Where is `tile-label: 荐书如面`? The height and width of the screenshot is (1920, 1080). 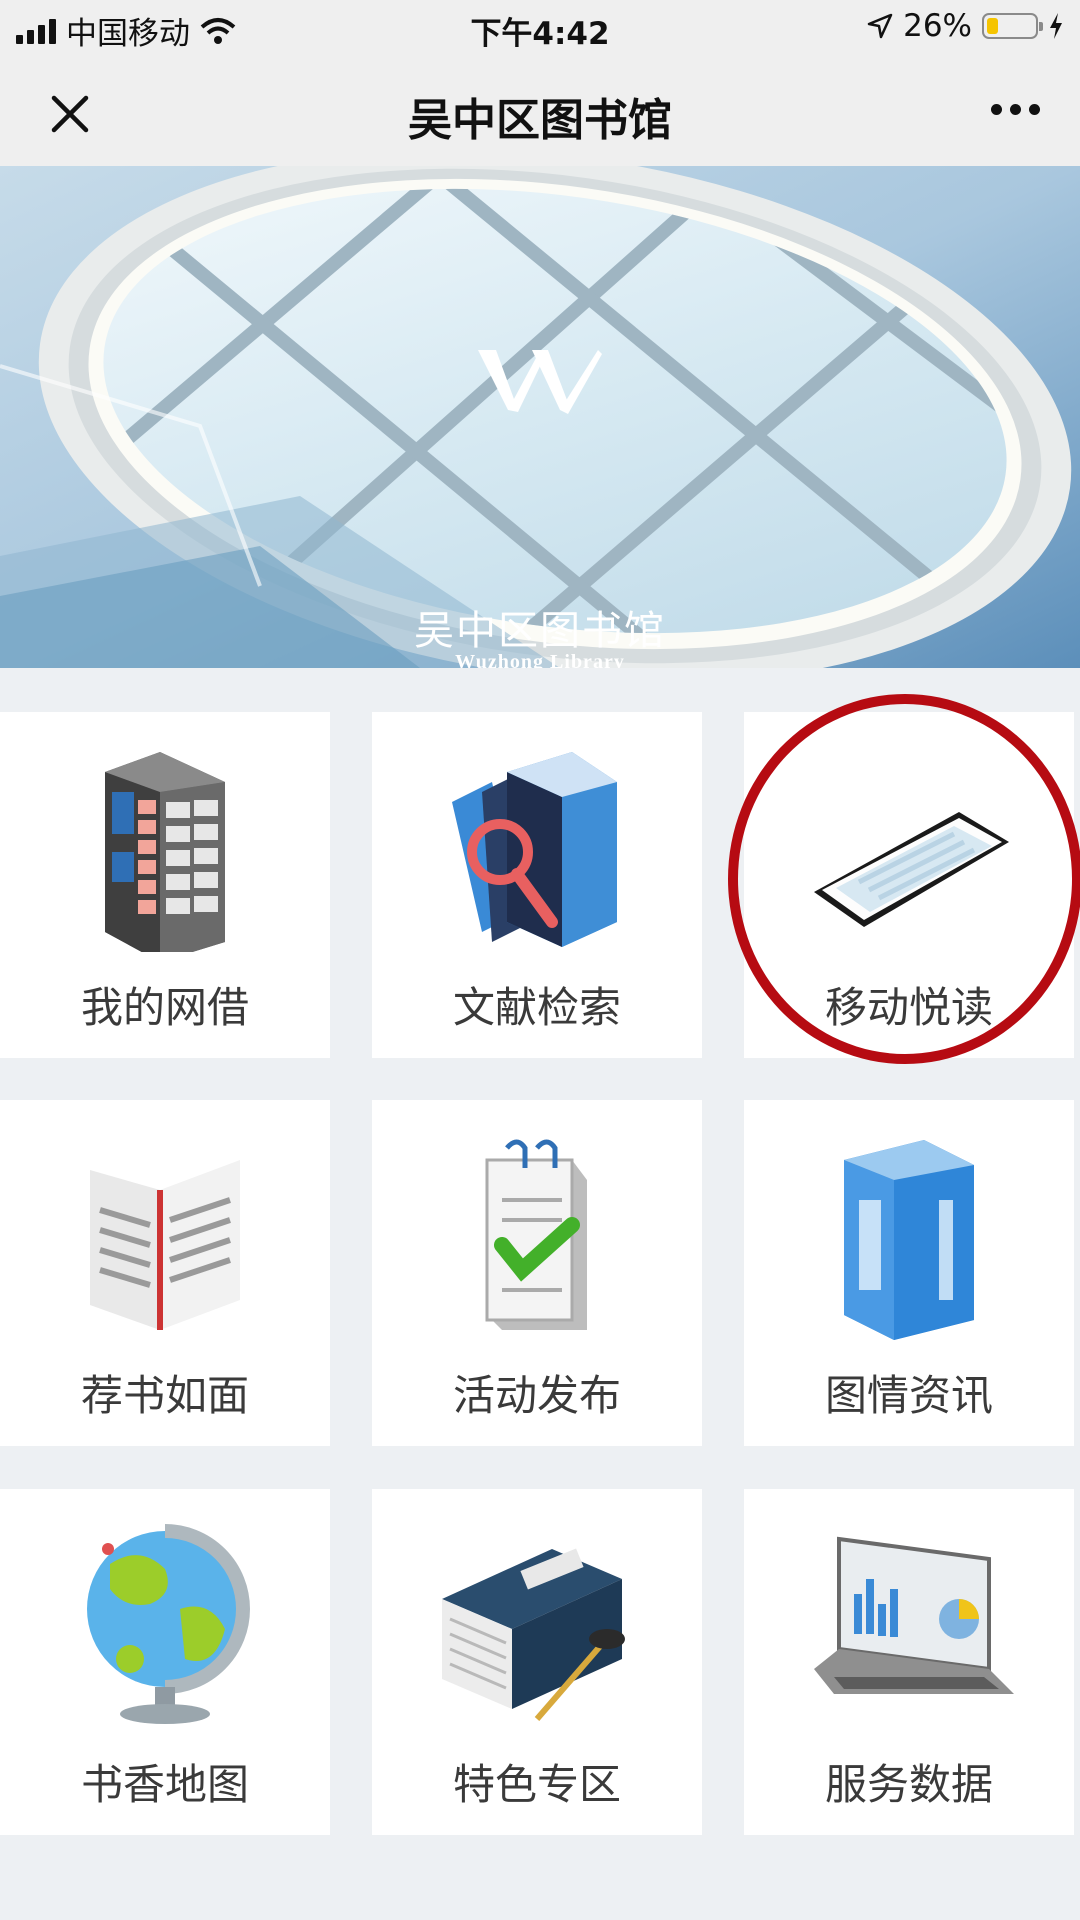
tile-label: 荐书如面 is located at coordinates (164, 1395).